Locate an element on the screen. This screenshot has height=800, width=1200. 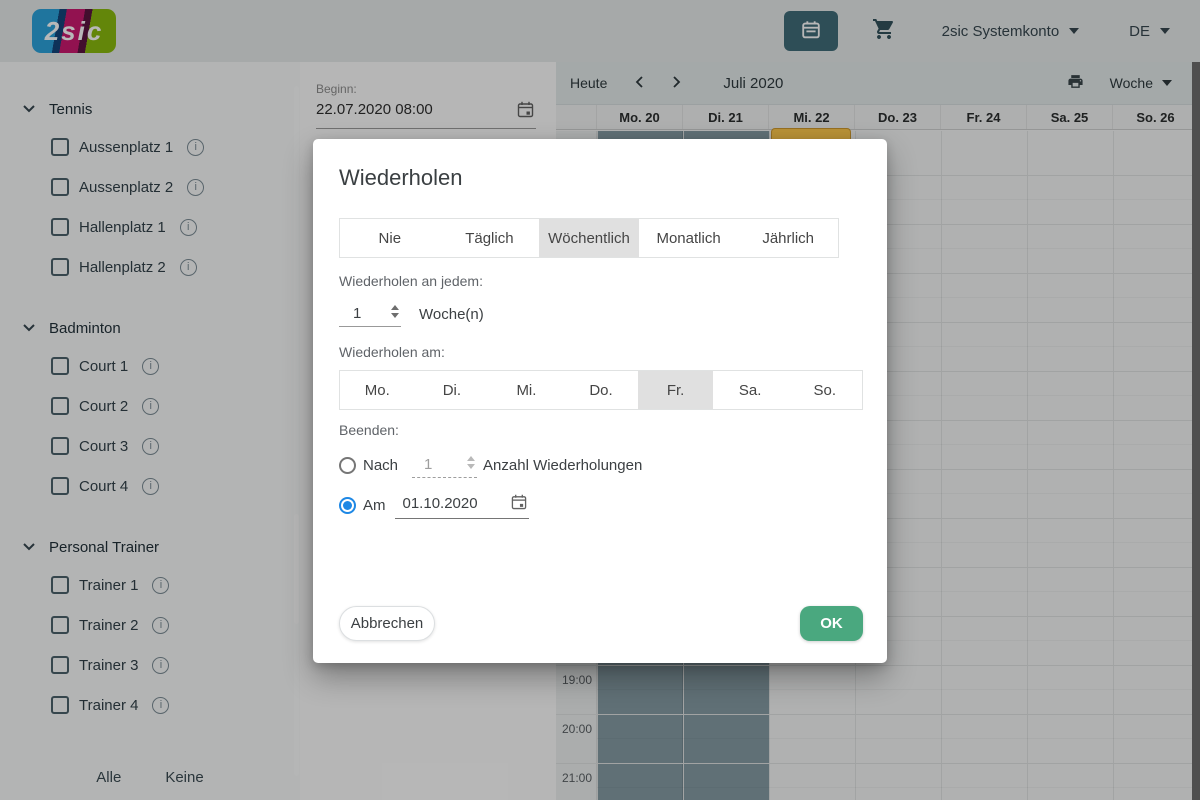
end-label: Beenden: is located at coordinates (369, 430).